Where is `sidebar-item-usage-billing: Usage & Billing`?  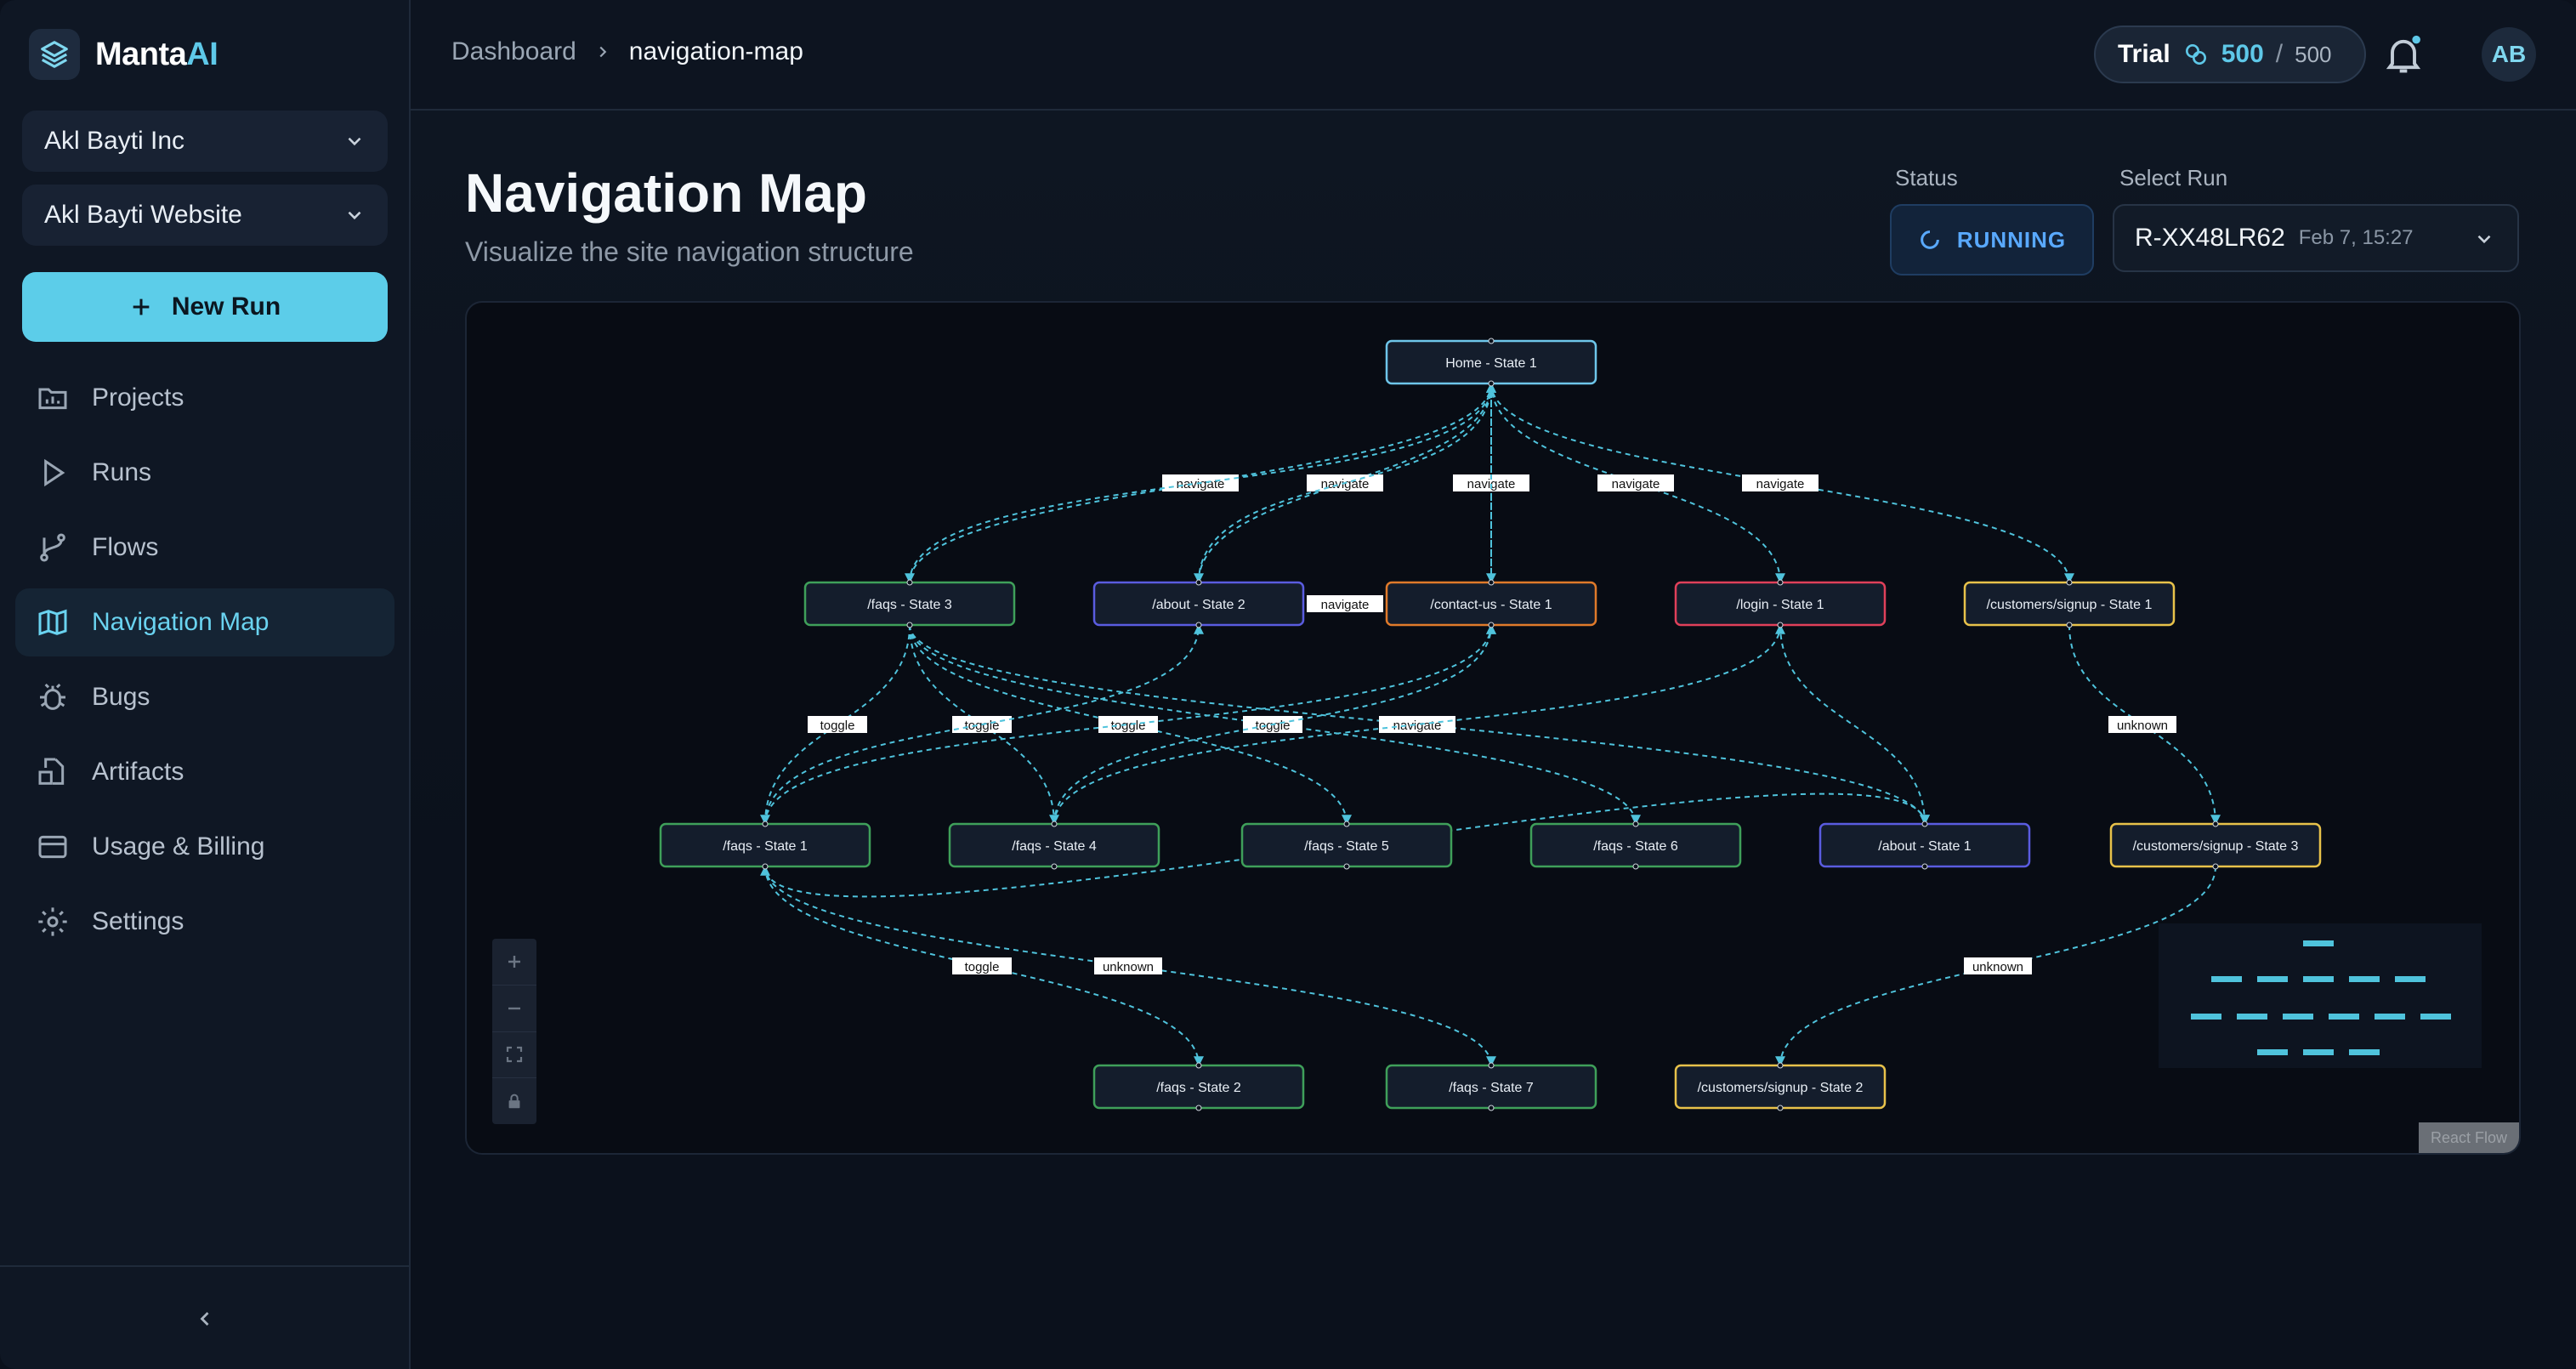 sidebar-item-usage-billing: Usage & Billing is located at coordinates (205, 847).